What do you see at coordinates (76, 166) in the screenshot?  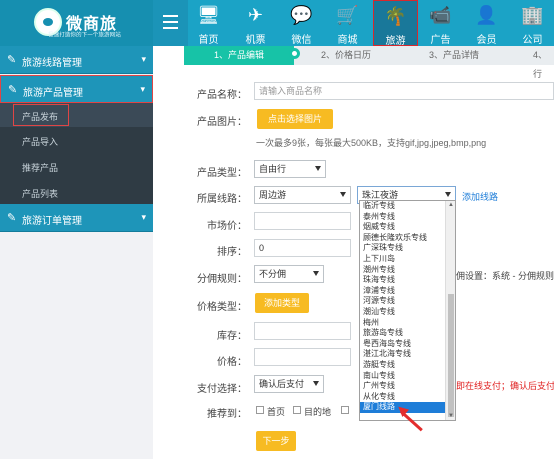 I see `sidebar-item-recommended: 推荐产品` at bounding box center [76, 166].